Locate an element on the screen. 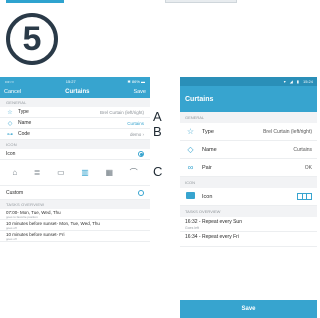 Image resolution: width=320 pixels, height=318 pixels. link-icon: ∞ is located at coordinates (190, 167).